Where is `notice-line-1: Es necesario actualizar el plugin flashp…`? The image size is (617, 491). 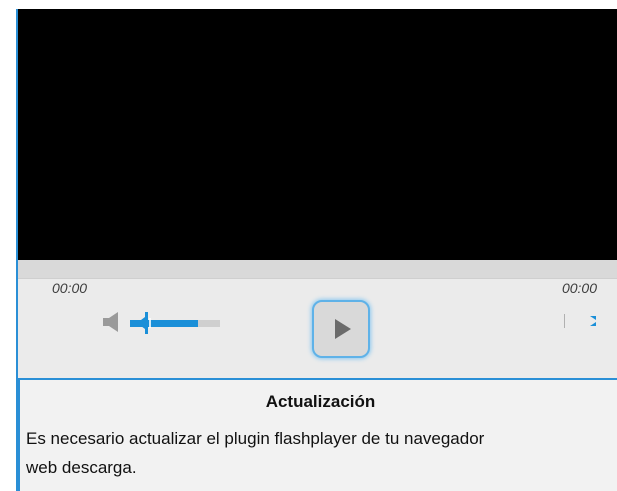
notice-line-1: Es necesario actualizar el plugin flashp… is located at coordinates (255, 438).